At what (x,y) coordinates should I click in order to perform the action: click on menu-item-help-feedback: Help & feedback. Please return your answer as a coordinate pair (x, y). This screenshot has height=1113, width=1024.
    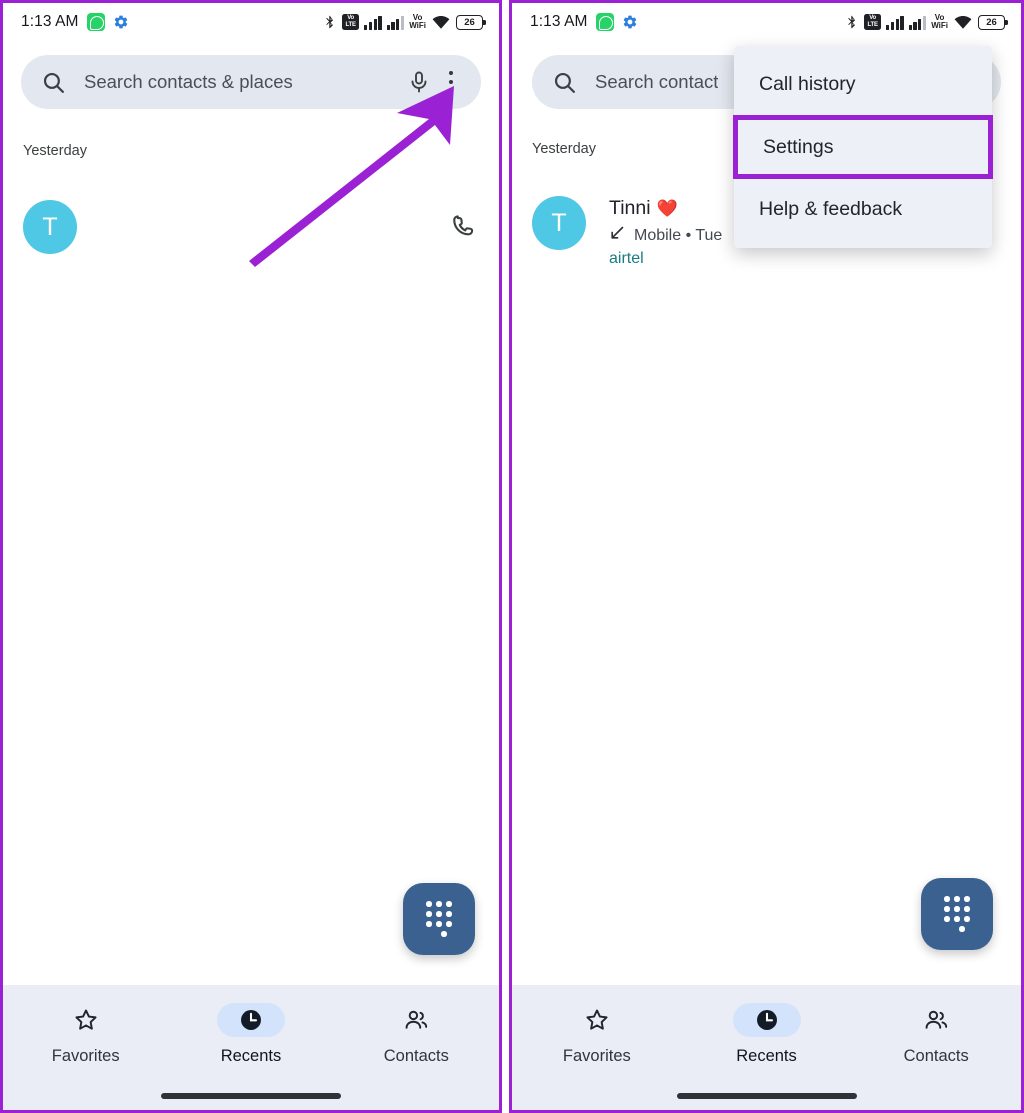
    Looking at the image, I should click on (863, 209).